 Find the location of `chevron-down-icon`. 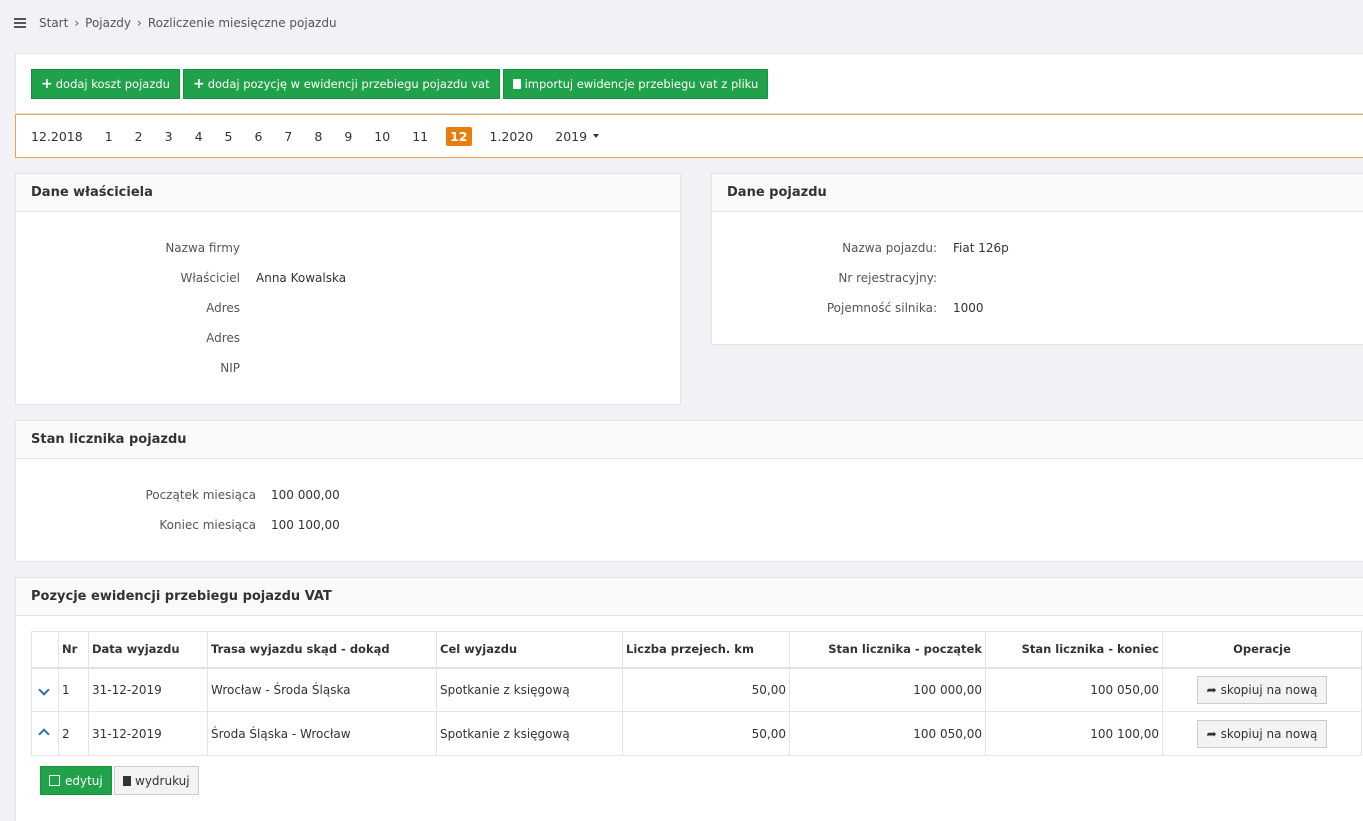

chevron-down-icon is located at coordinates (44, 690).